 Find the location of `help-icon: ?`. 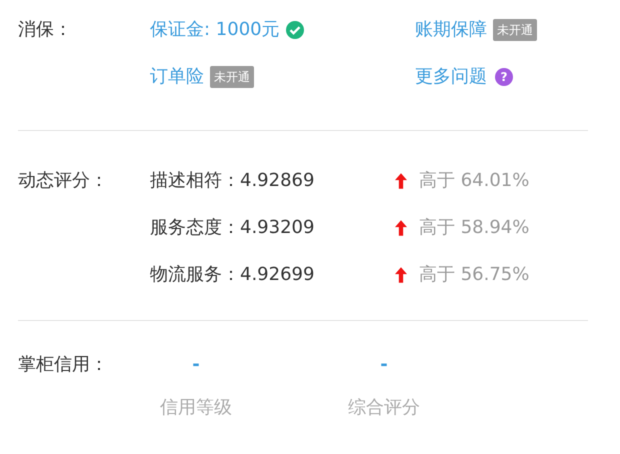

help-icon: ? is located at coordinates (504, 77).